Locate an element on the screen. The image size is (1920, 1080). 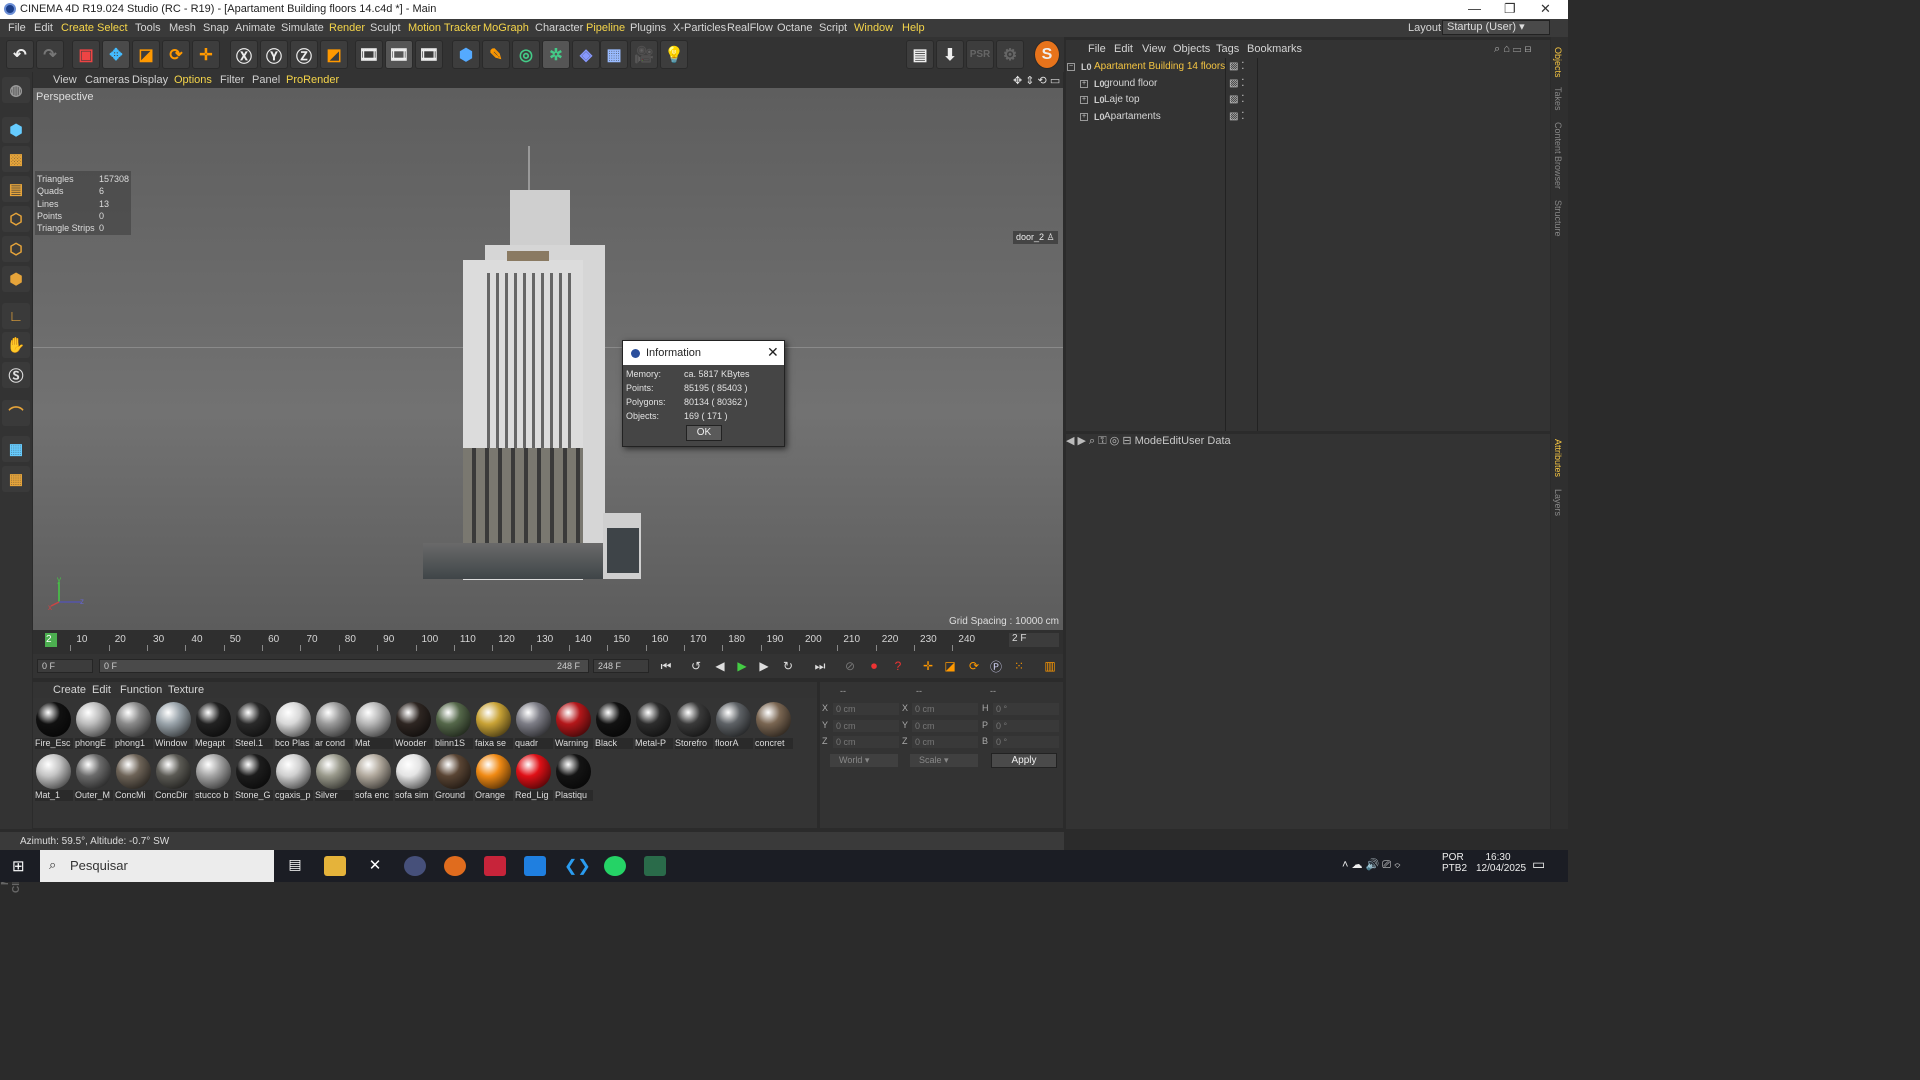
menu-plugins: Plugins is located at coordinates (648, 28).